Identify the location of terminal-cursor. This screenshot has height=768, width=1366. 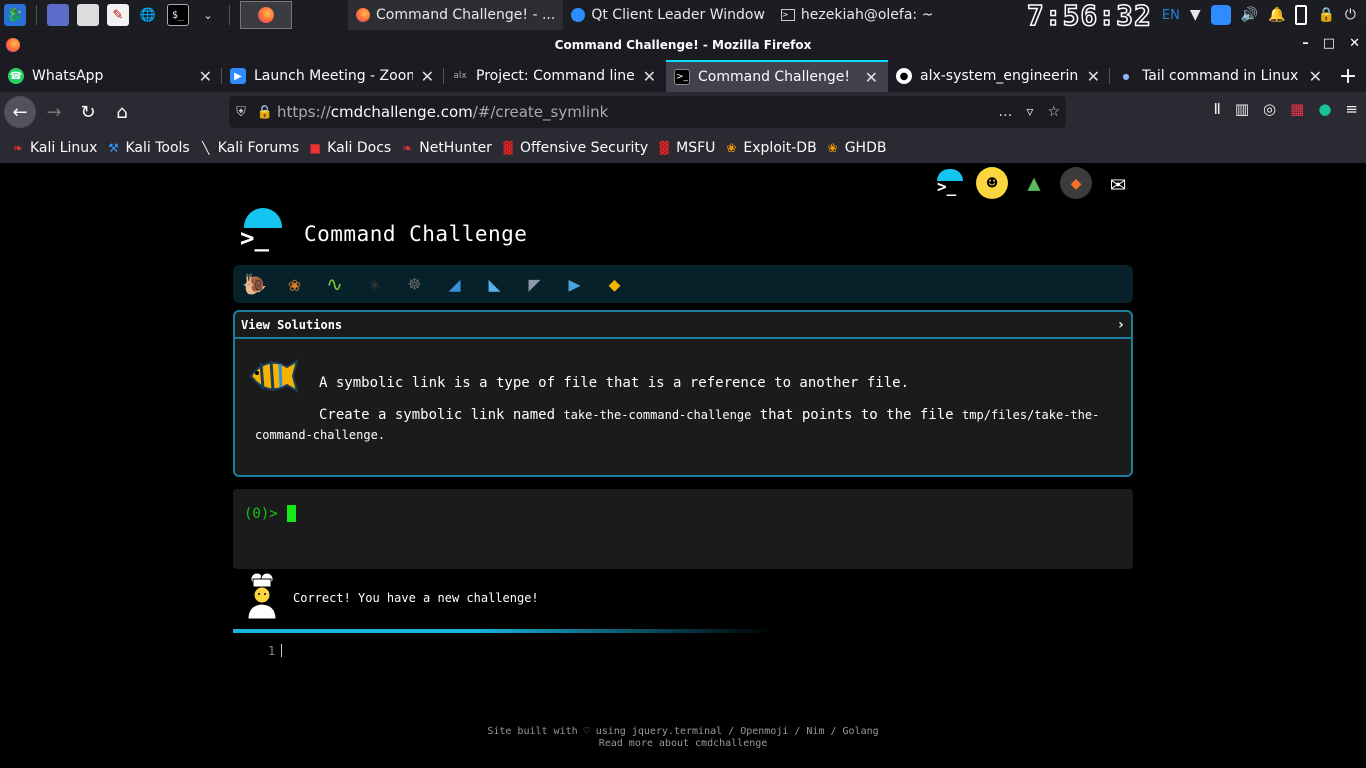
(291, 513).